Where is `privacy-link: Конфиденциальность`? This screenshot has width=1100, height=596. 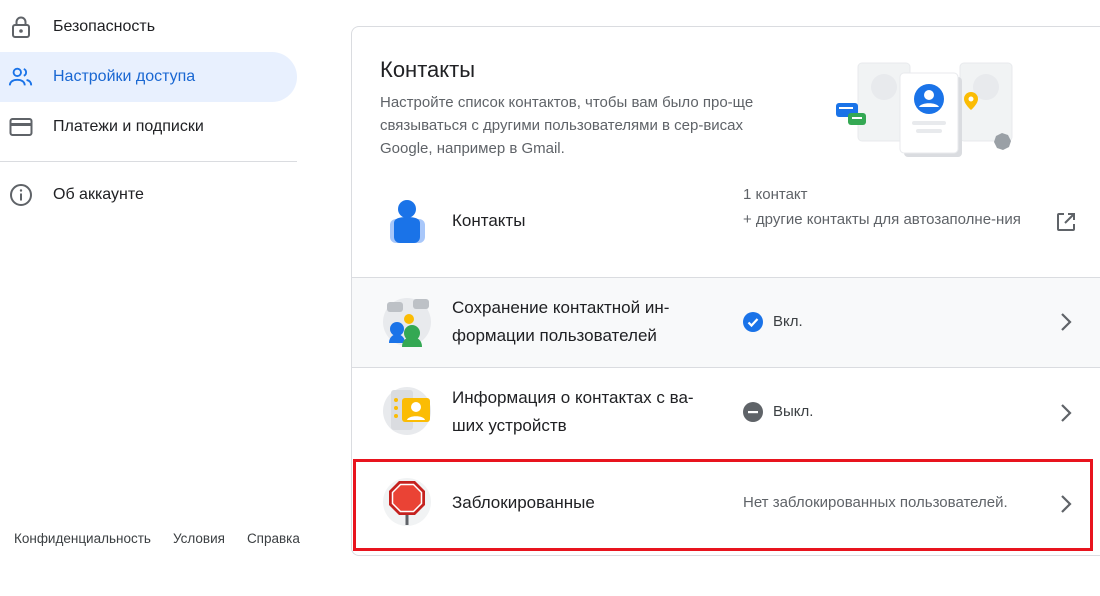 privacy-link: Конфиденциальность is located at coordinates (82, 538).